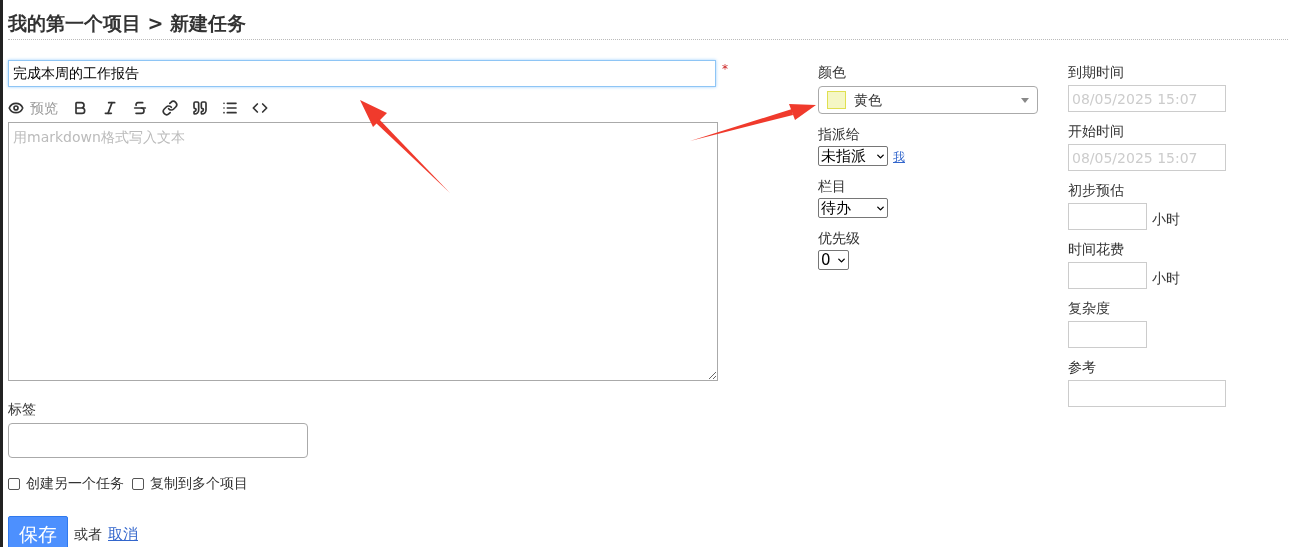  I want to click on field-label: 指派给, so click(839, 134).